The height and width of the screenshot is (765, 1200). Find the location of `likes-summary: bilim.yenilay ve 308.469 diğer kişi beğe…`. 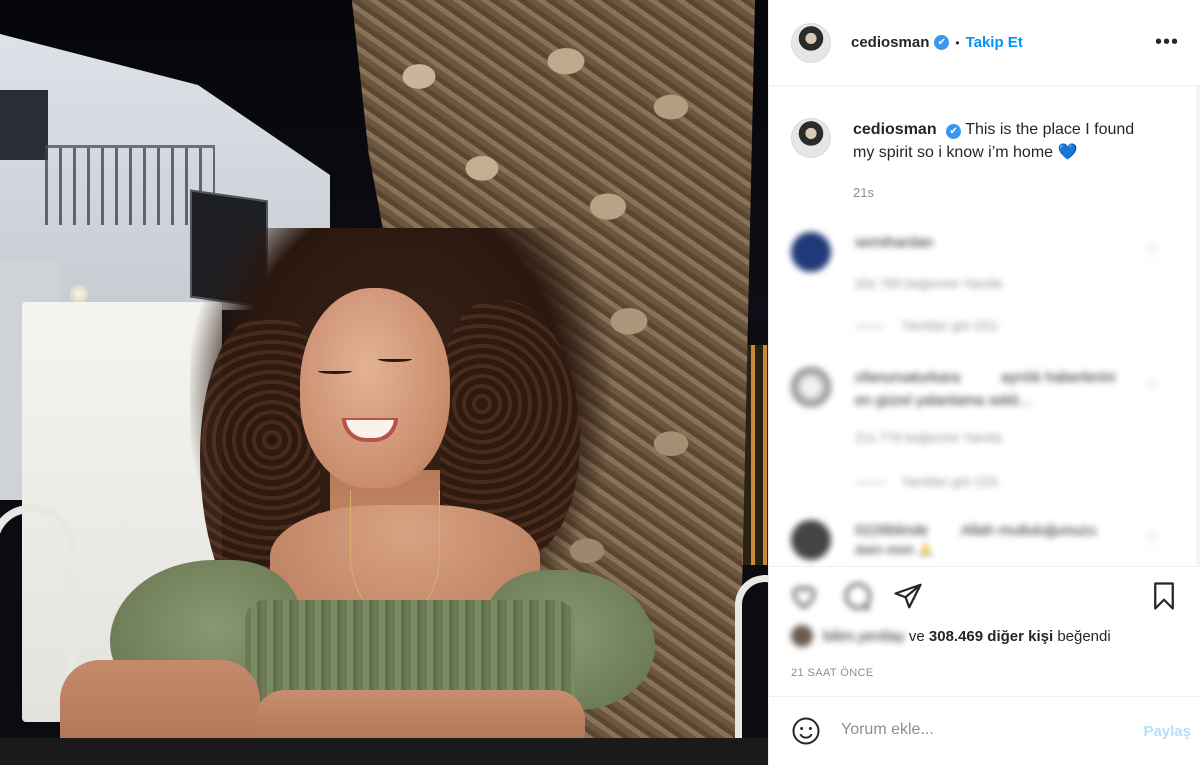

likes-summary: bilim.yenilay ve 308.469 diğer kişi beğe… is located at coordinates (951, 636).